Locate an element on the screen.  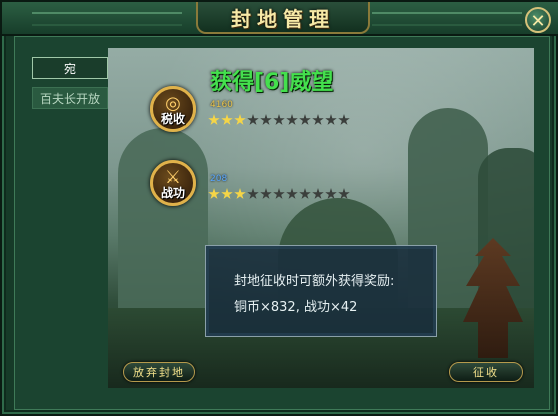
merit-star-rating is located at coordinates (279, 195).